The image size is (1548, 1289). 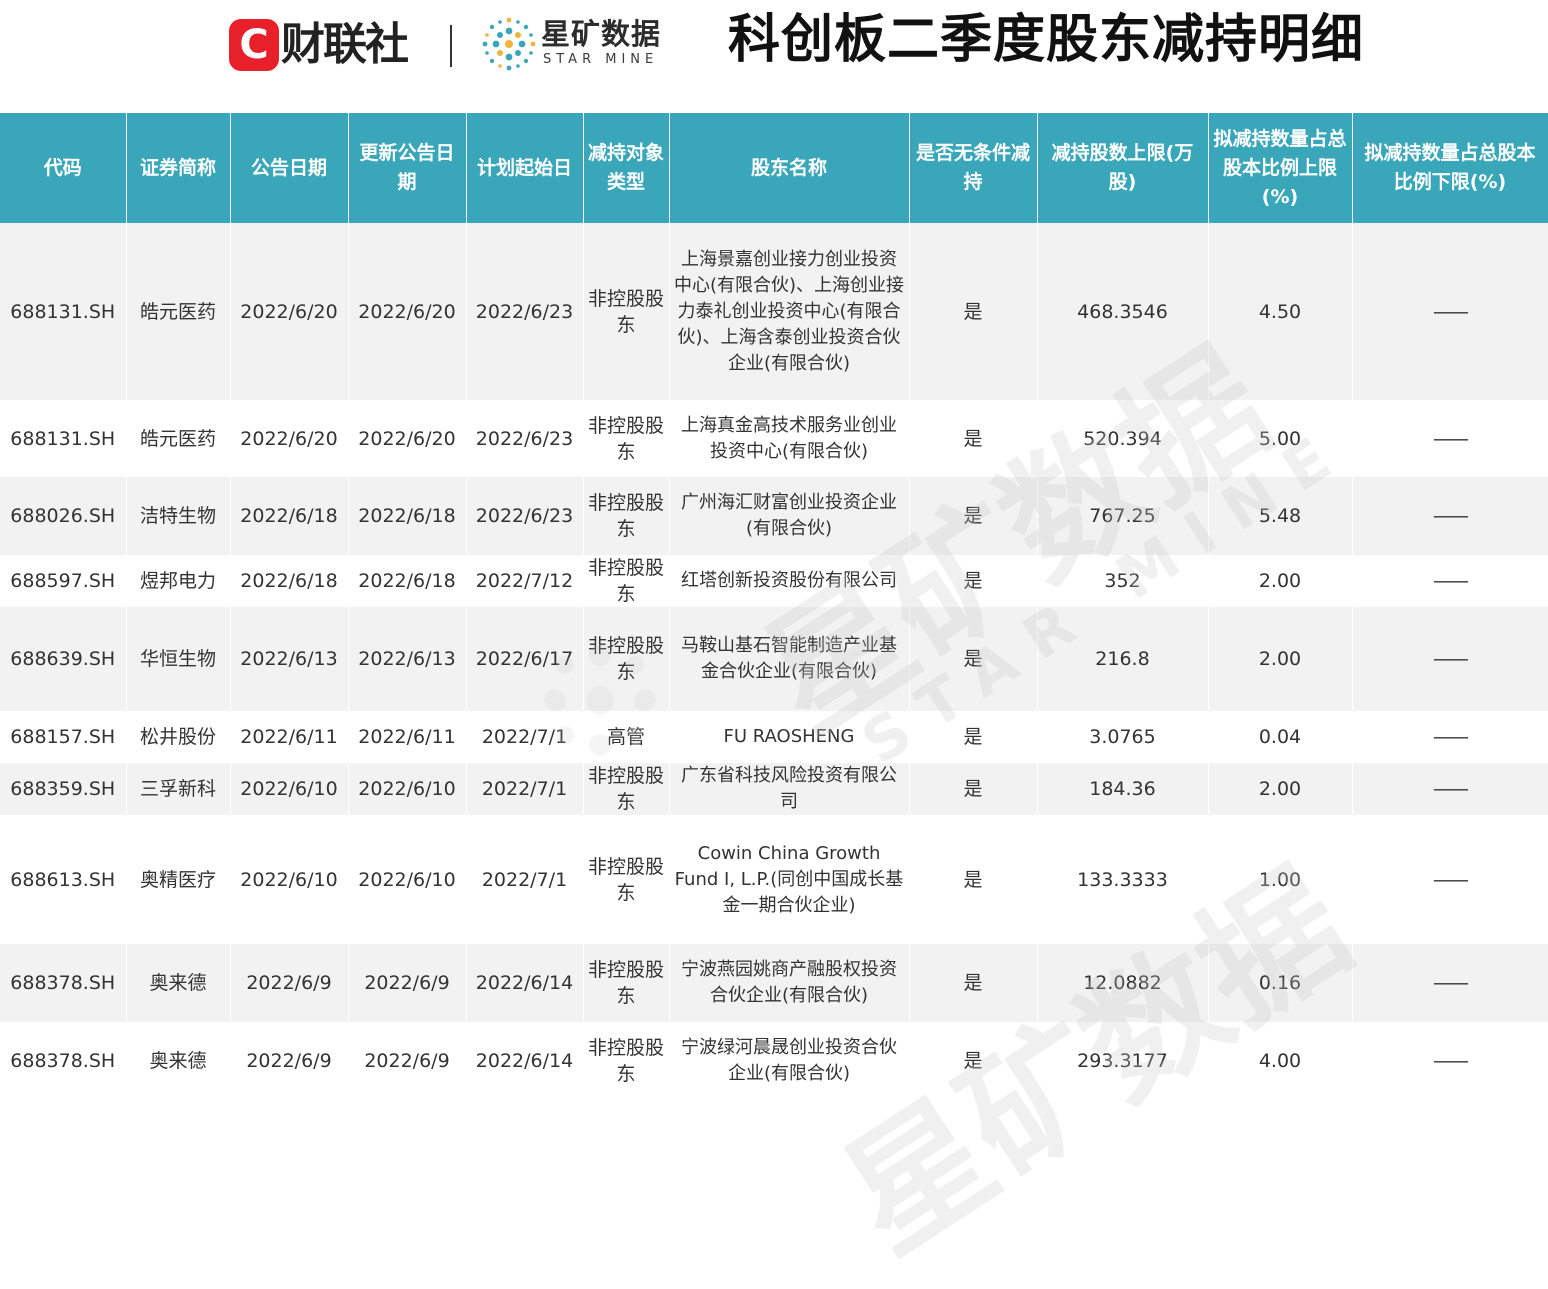 I want to click on cell-announce-date: 2022/6/13, so click(x=289, y=659).